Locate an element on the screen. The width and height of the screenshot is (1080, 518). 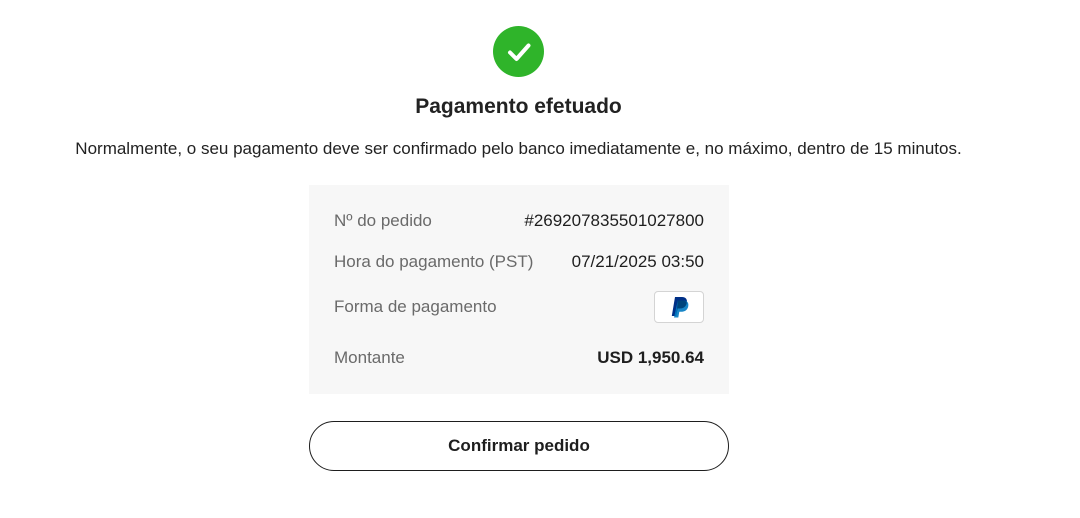
payment-time-value: 07/21/2025 03:50 is located at coordinates (637, 261).